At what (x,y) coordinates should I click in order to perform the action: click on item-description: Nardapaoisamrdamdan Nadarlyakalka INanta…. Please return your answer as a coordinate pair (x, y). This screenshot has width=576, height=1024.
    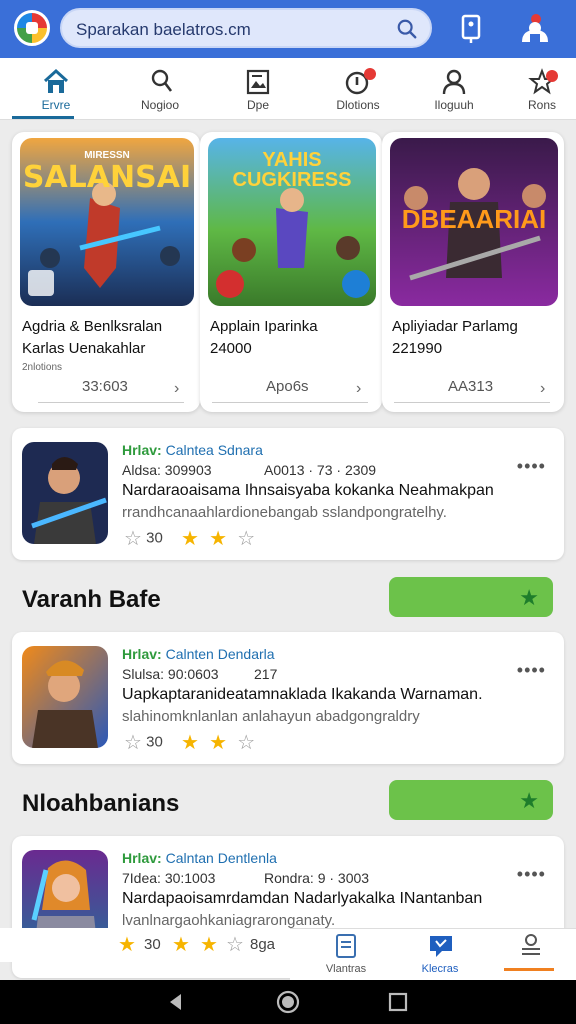
    Looking at the image, I should click on (302, 898).